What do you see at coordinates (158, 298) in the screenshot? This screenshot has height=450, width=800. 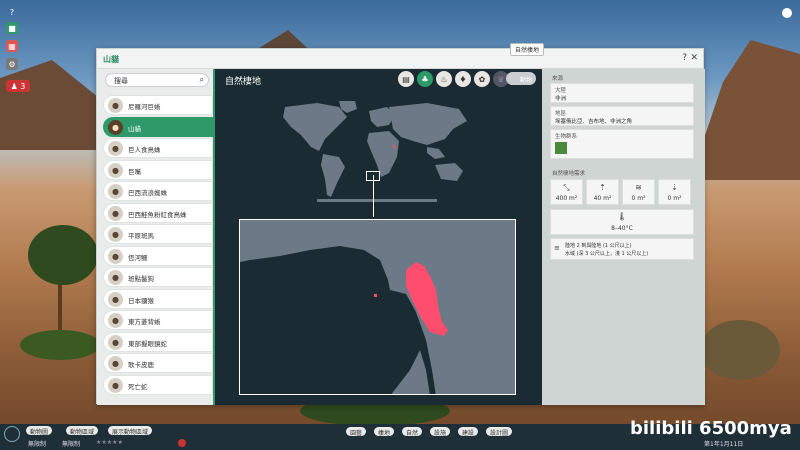 I see `list-item: ● 日本獼猴` at bounding box center [158, 298].